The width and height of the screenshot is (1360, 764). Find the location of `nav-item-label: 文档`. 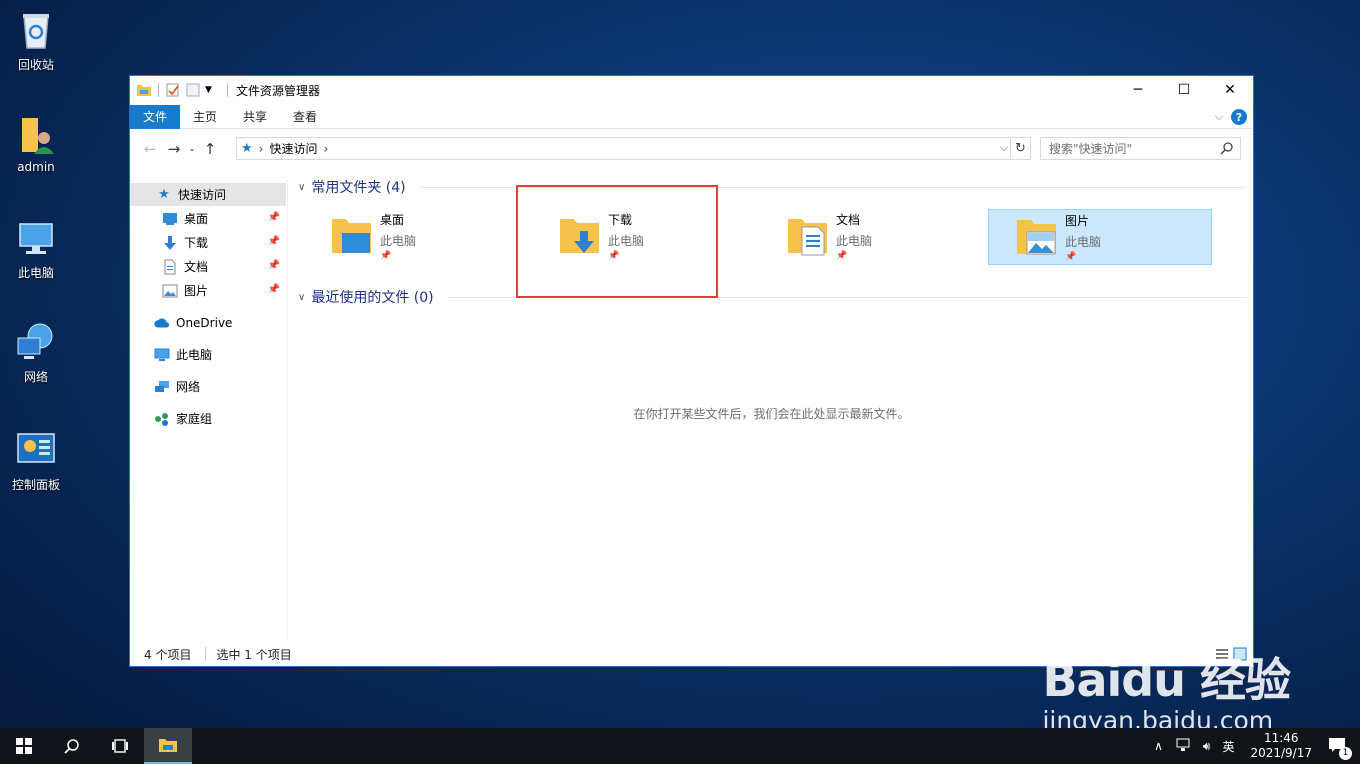

nav-item-label: 文档 is located at coordinates (196, 267).